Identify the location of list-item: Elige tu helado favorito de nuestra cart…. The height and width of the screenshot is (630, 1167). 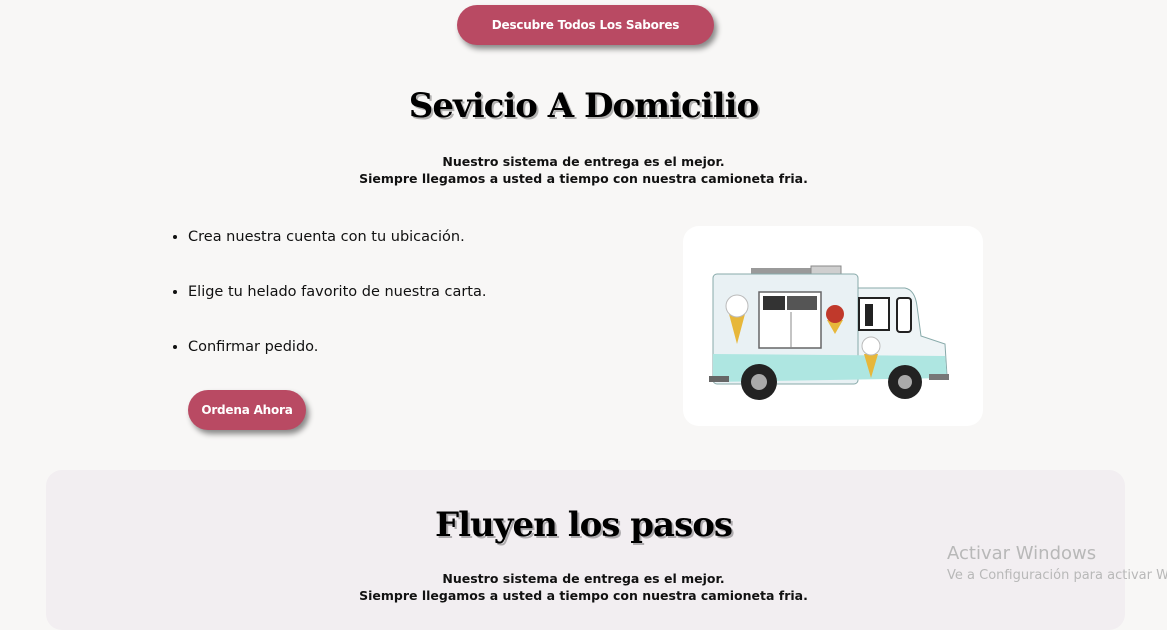
(337, 308).